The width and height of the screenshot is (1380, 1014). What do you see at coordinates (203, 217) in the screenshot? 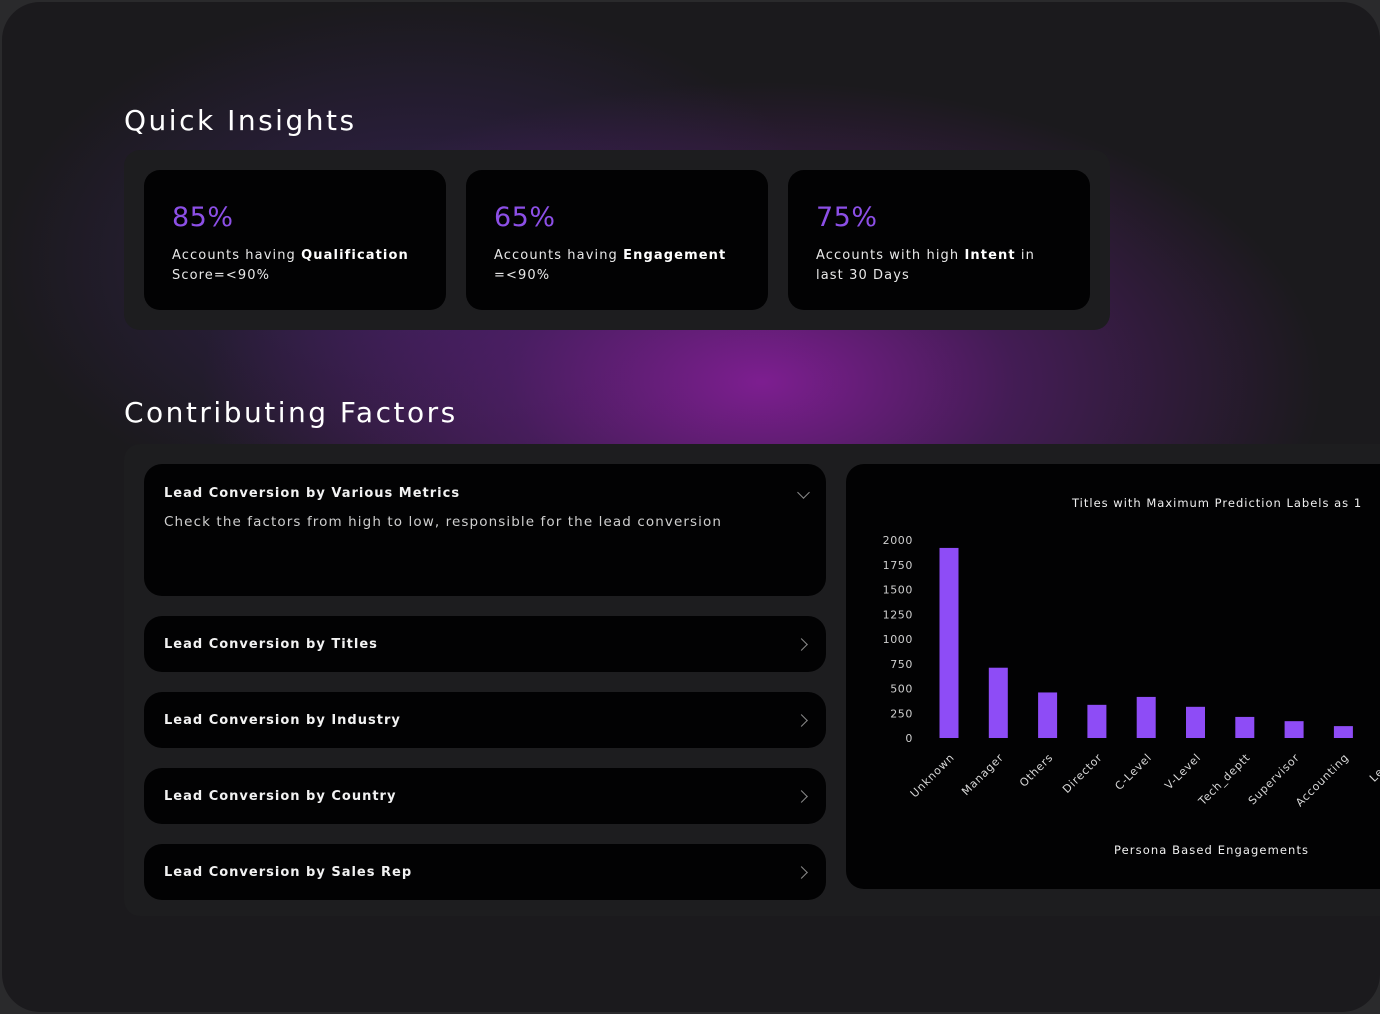
I see `insight-value: 85%` at bounding box center [203, 217].